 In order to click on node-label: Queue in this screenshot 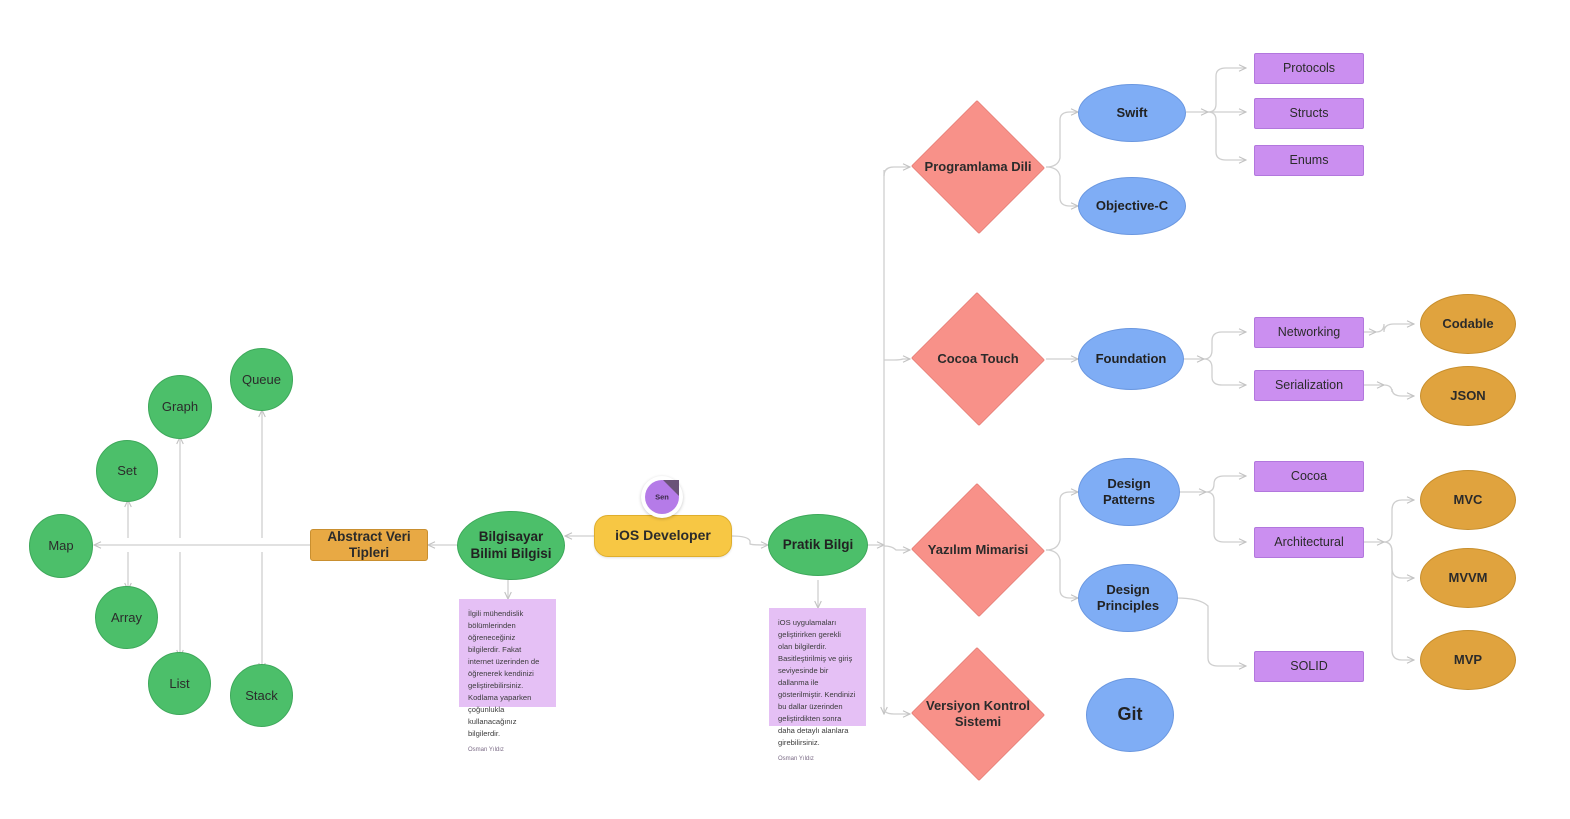, I will do `click(261, 379)`.